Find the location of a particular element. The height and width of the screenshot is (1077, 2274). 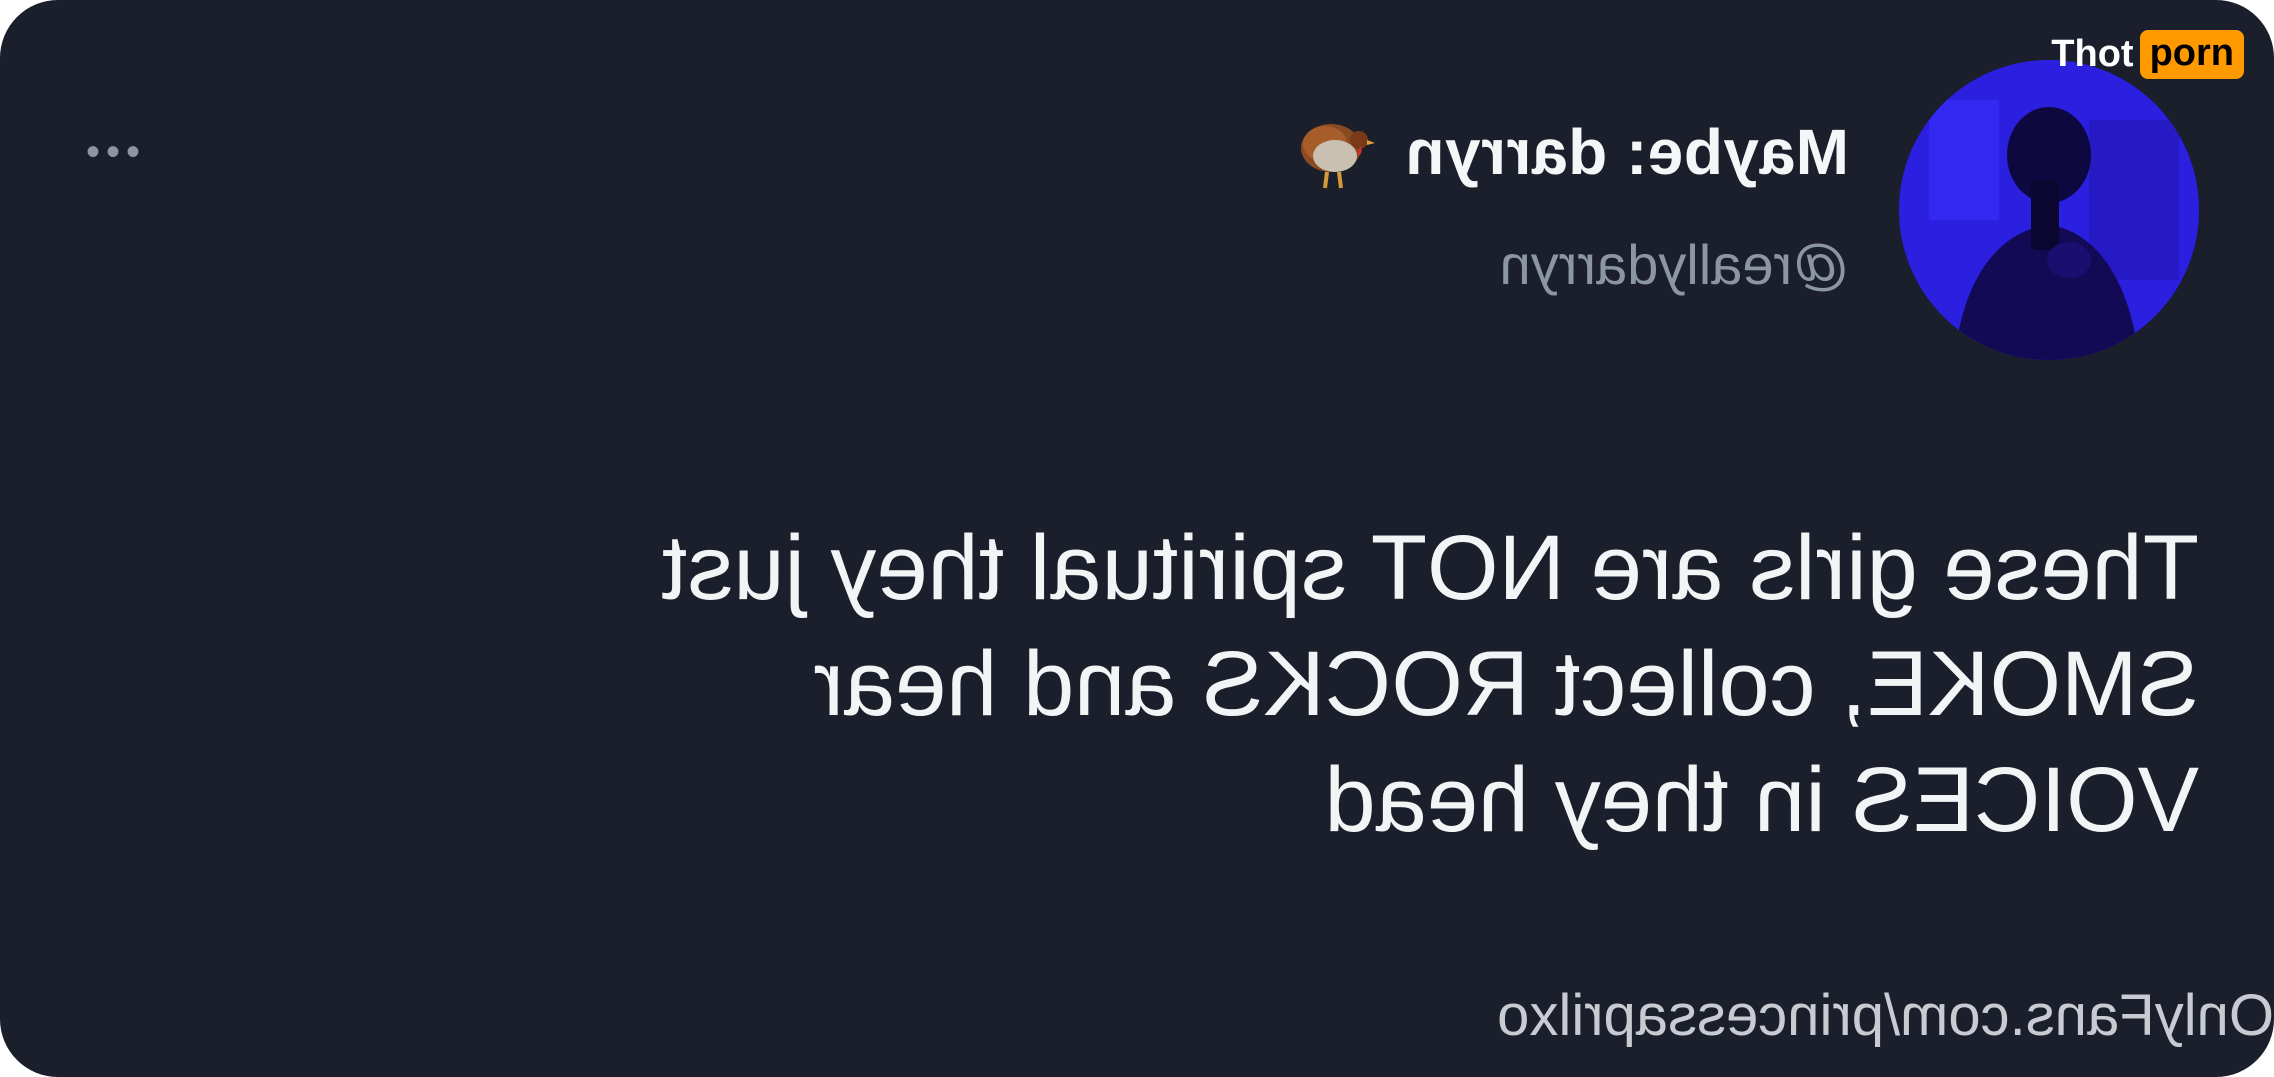

logo-text-thot: Thot is located at coordinates (2092, 54).